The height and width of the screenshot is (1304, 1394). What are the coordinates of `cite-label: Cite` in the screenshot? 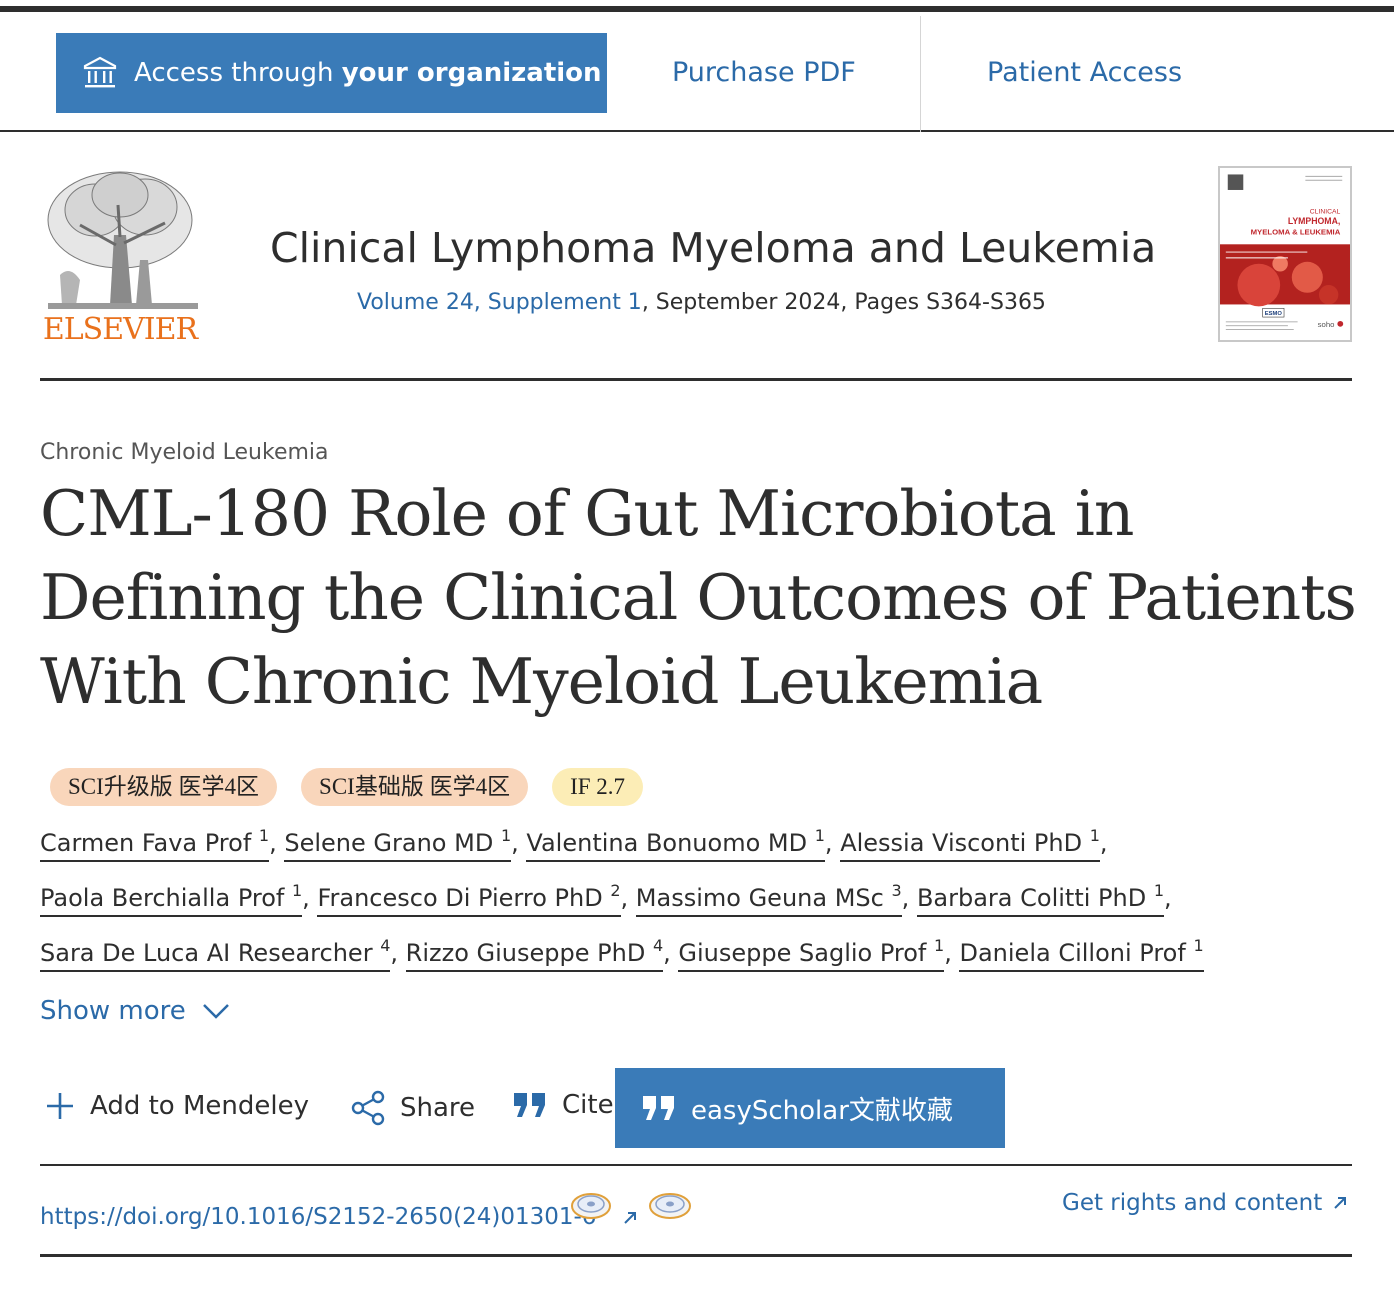 It's located at (588, 1105).